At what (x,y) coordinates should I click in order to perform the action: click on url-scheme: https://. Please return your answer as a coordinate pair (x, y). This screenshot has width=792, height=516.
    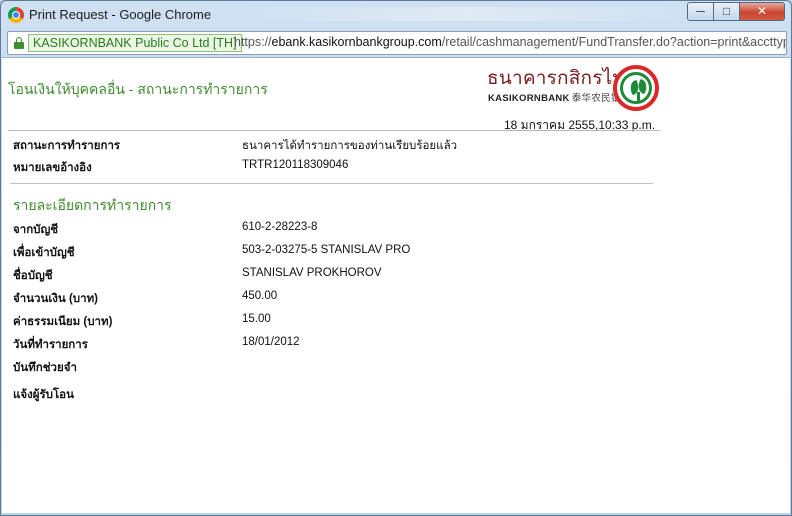
    Looking at the image, I should click on (253, 42).